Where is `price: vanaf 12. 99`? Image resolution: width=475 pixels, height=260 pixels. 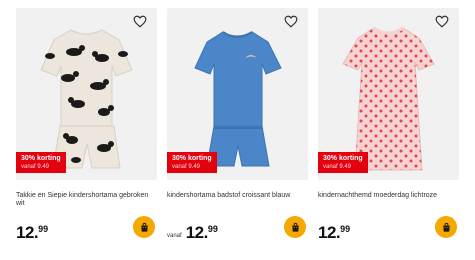
price: vanaf 12. 99 is located at coordinates (192, 234).